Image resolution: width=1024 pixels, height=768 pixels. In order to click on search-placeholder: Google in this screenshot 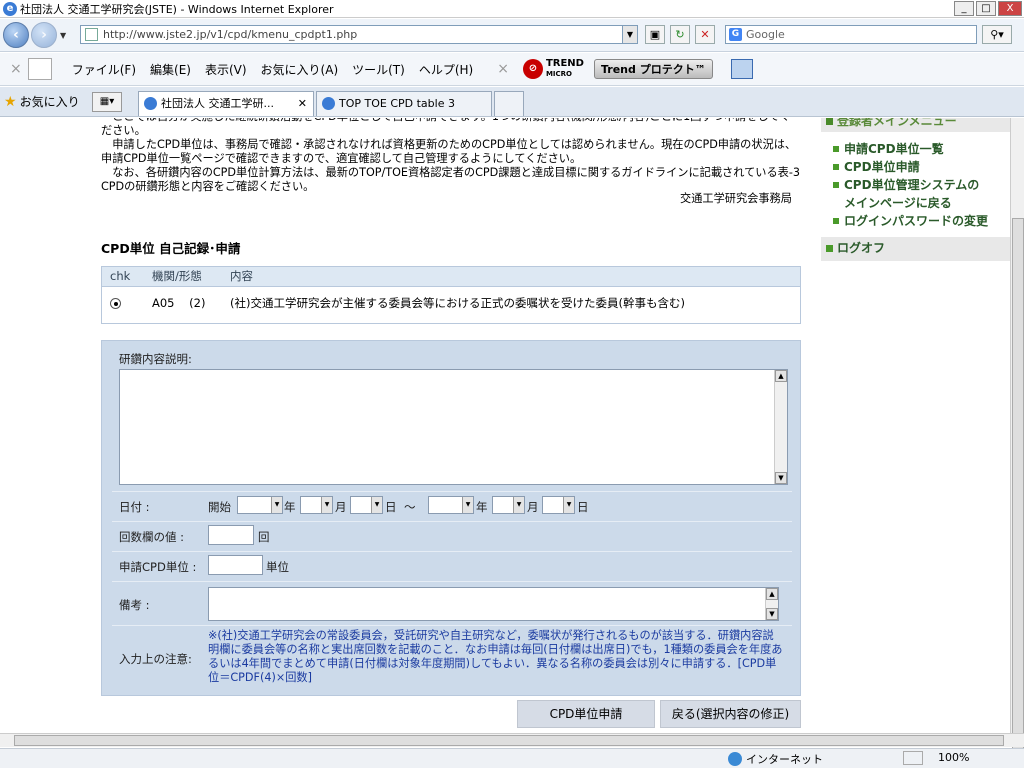, I will do `click(765, 34)`.